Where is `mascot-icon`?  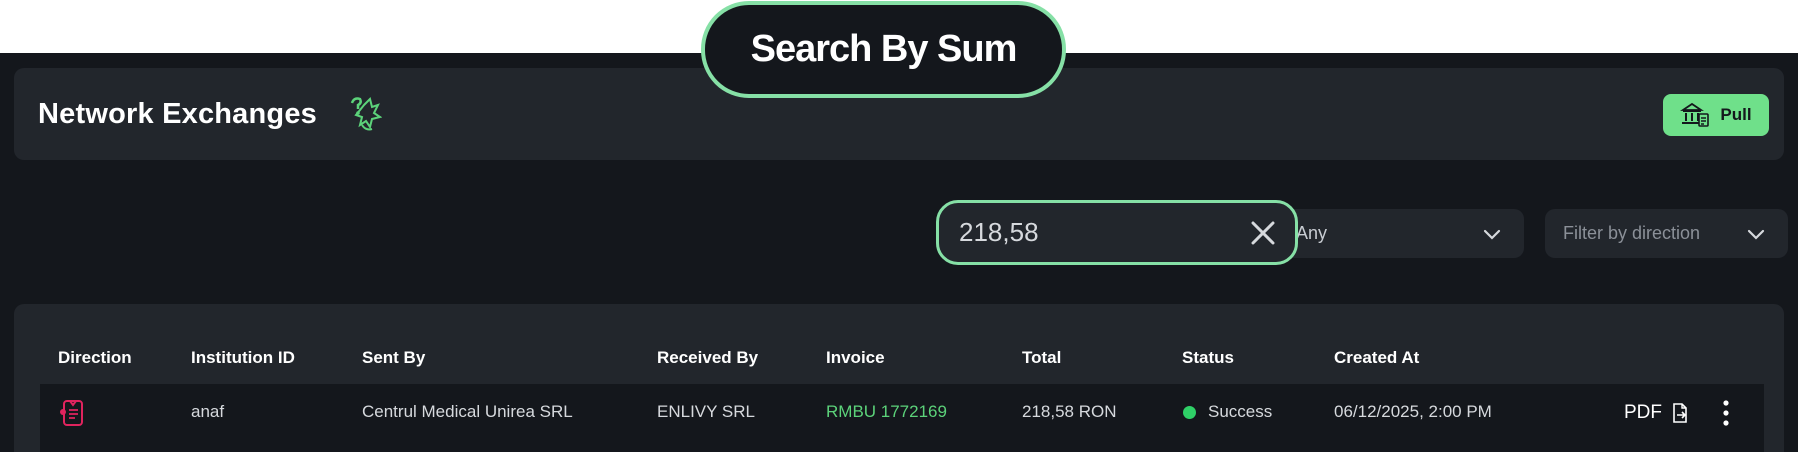 mascot-icon is located at coordinates (366, 114).